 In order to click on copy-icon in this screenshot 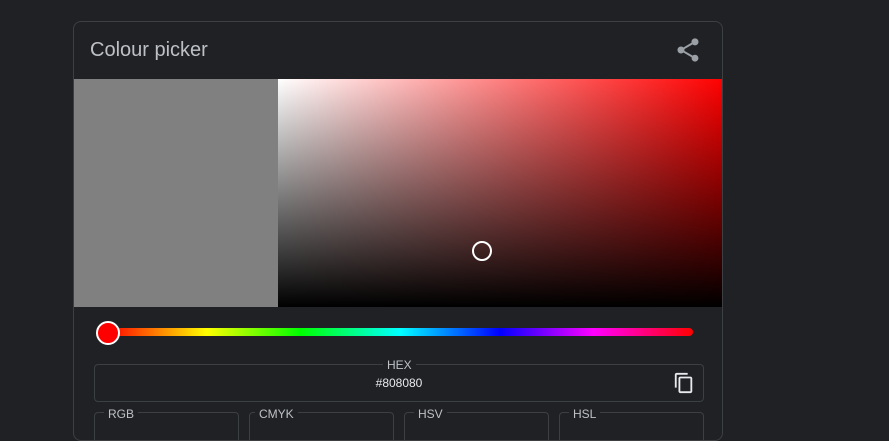, I will do `click(683, 383)`.